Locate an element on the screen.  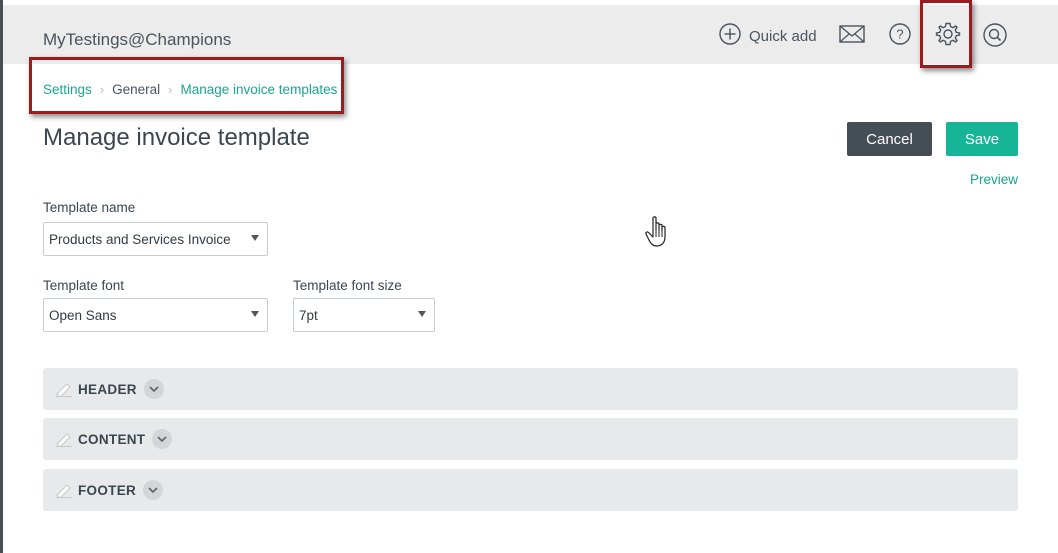
search-icon is located at coordinates (995, 37).